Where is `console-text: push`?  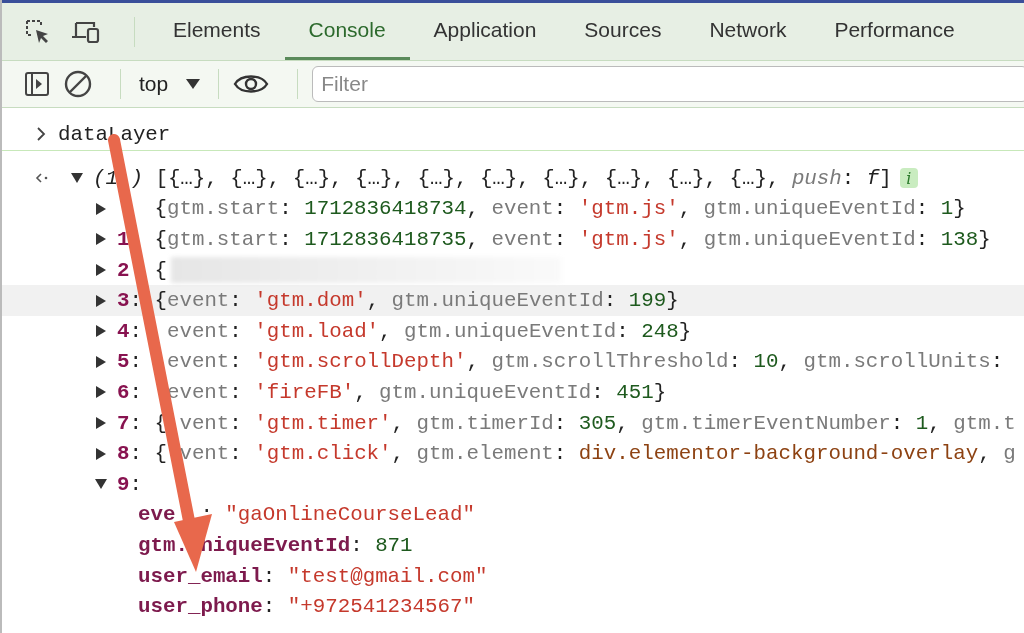 console-text: push is located at coordinates (816, 178).